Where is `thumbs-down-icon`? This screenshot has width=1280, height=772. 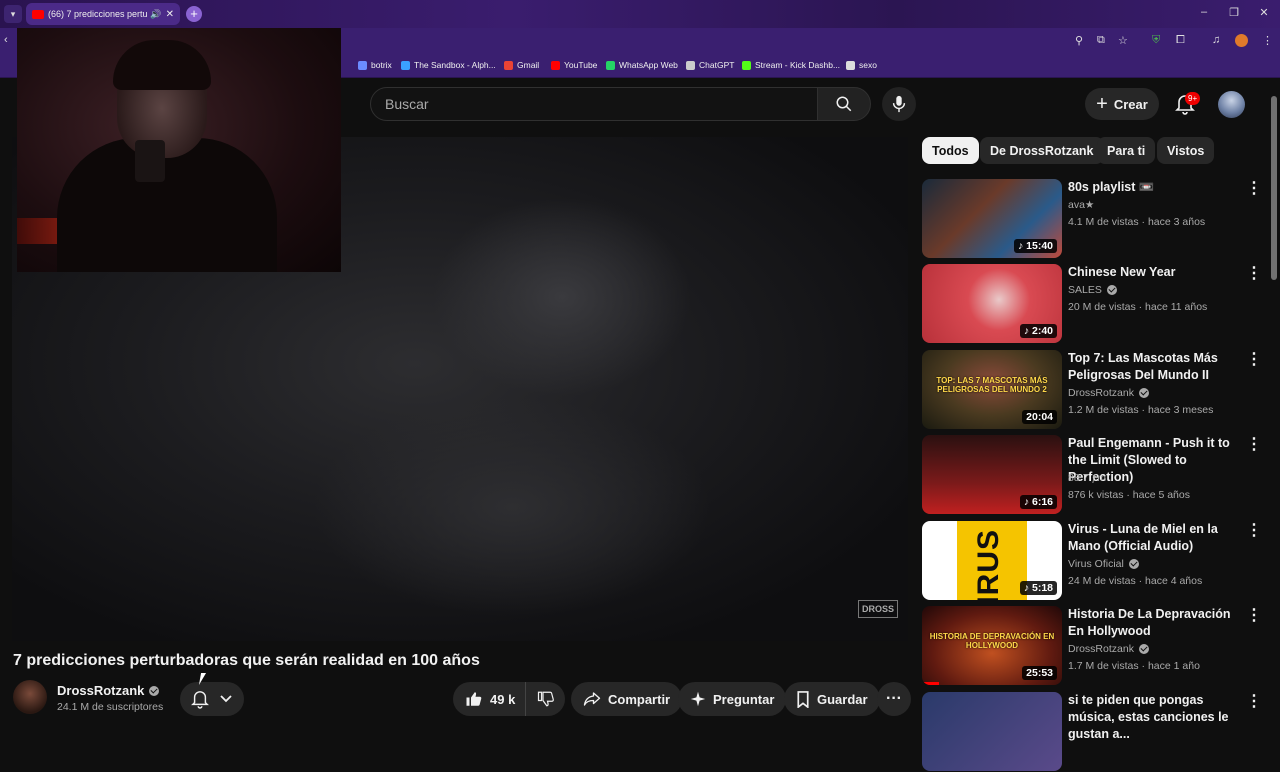 thumbs-down-icon is located at coordinates (545, 699).